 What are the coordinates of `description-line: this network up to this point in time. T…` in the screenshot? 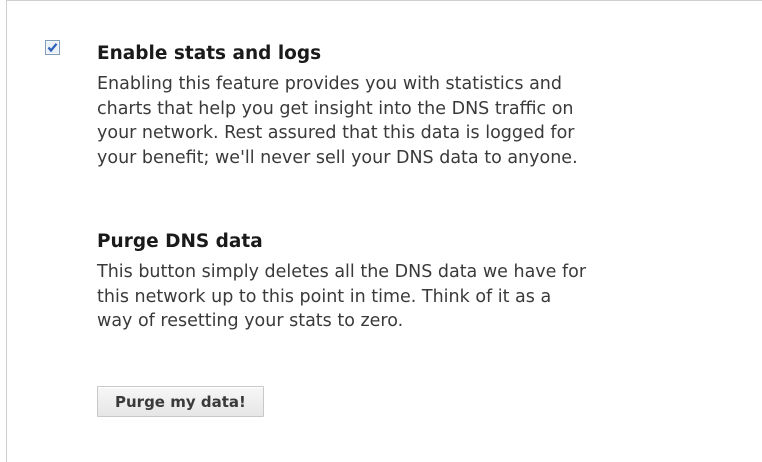 It's located at (324, 296).